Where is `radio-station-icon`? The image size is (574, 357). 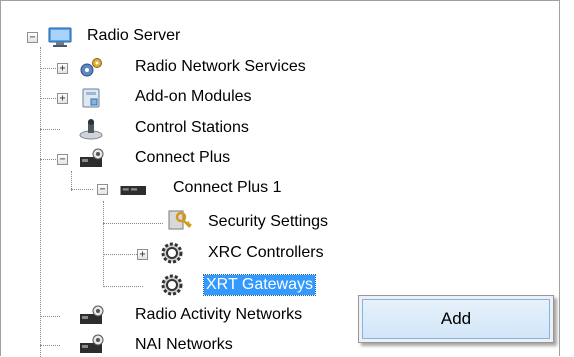
radio-station-icon is located at coordinates (91, 129).